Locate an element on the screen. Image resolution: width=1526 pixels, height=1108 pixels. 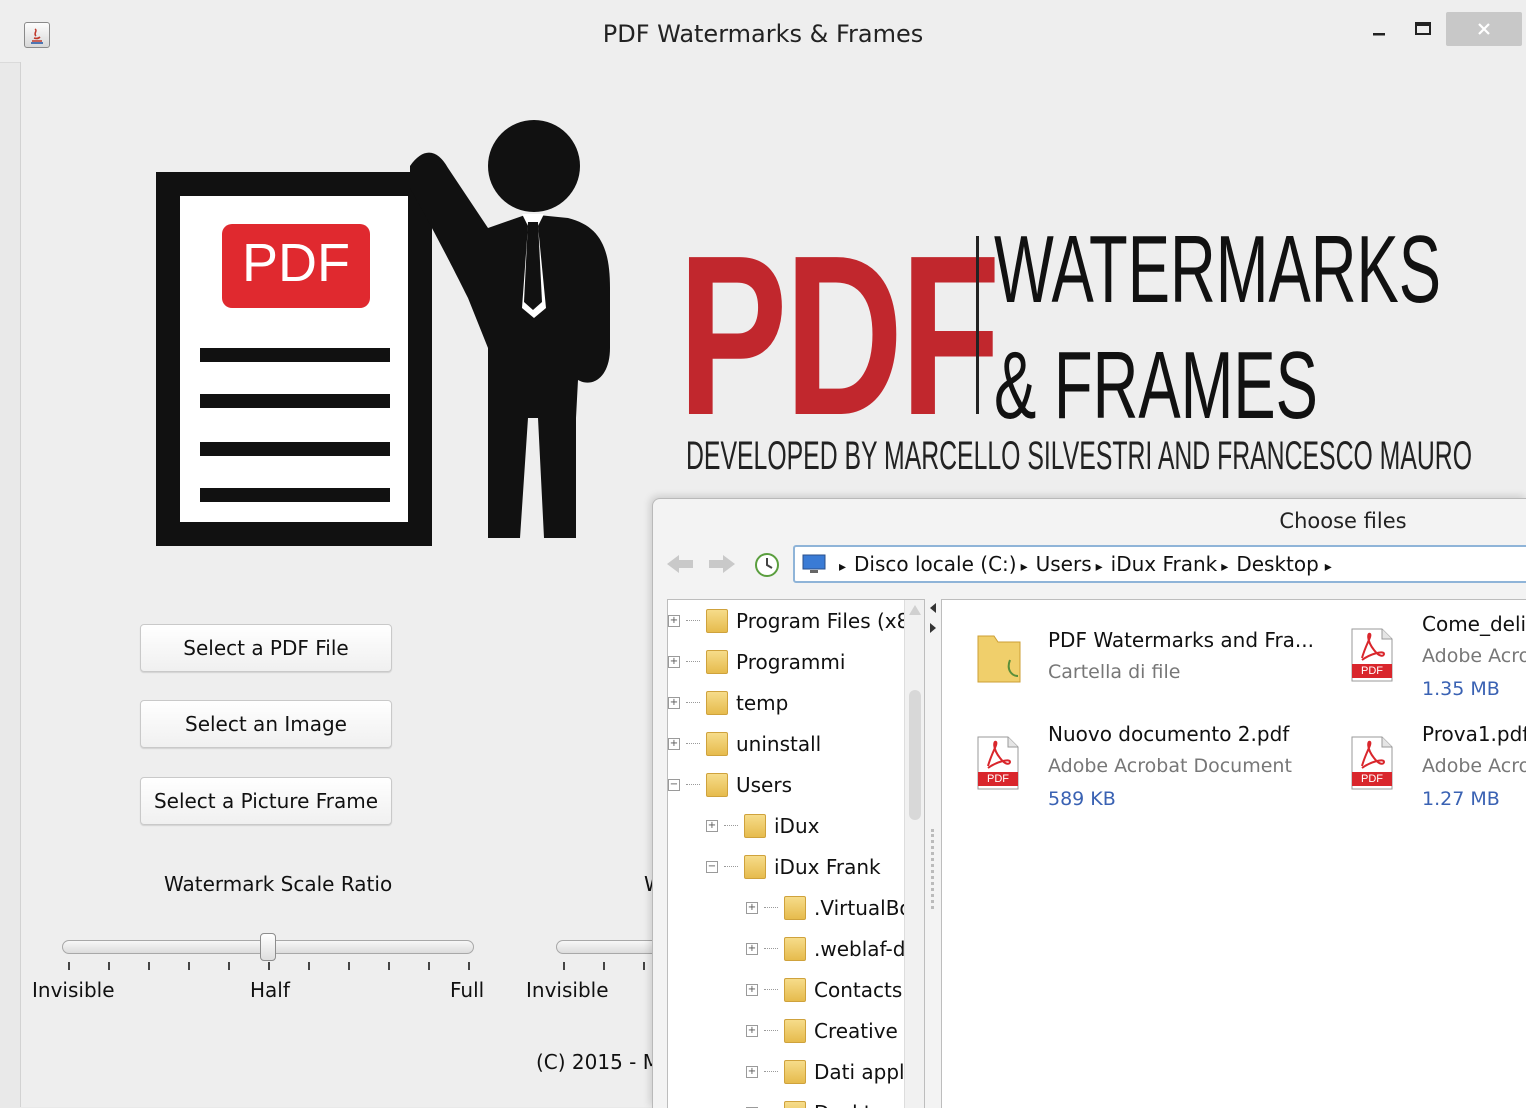
tree-item-label: iDux Frank is located at coordinates (827, 867).